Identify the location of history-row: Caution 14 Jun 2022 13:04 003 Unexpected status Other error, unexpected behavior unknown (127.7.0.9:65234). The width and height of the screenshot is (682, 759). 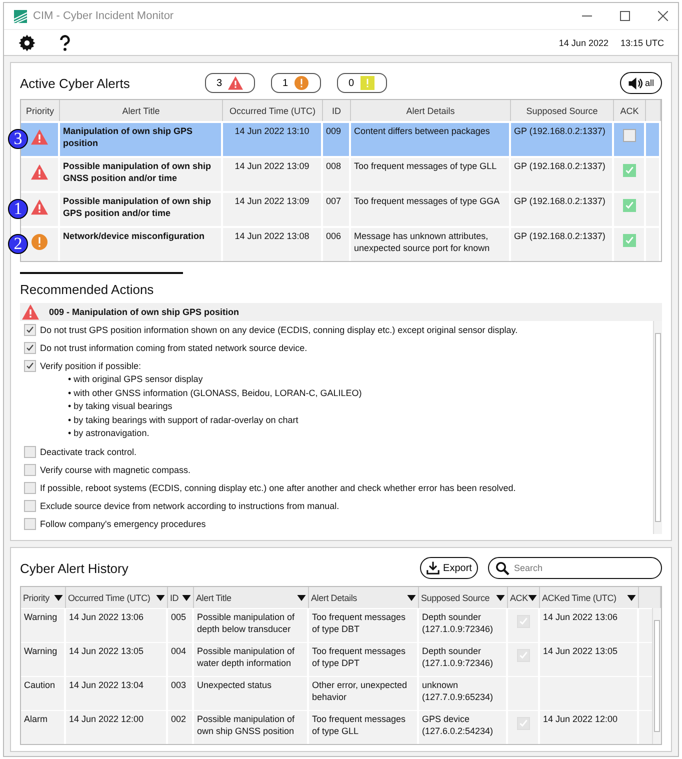
(336, 693).